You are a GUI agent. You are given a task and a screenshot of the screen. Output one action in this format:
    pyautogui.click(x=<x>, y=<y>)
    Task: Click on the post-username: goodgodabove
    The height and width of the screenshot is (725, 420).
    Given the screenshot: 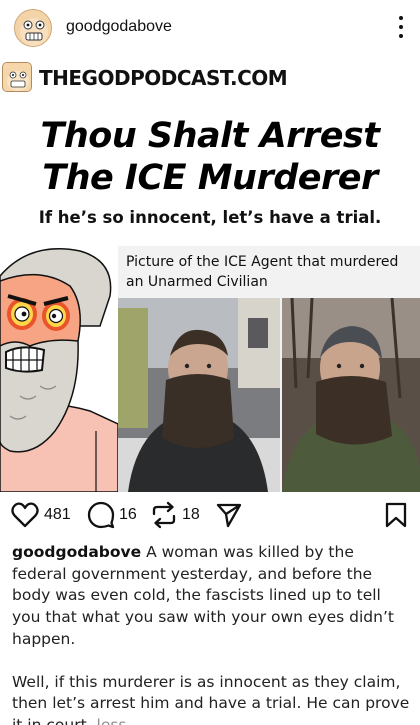 What is the action you would take?
    pyautogui.click(x=119, y=27)
    